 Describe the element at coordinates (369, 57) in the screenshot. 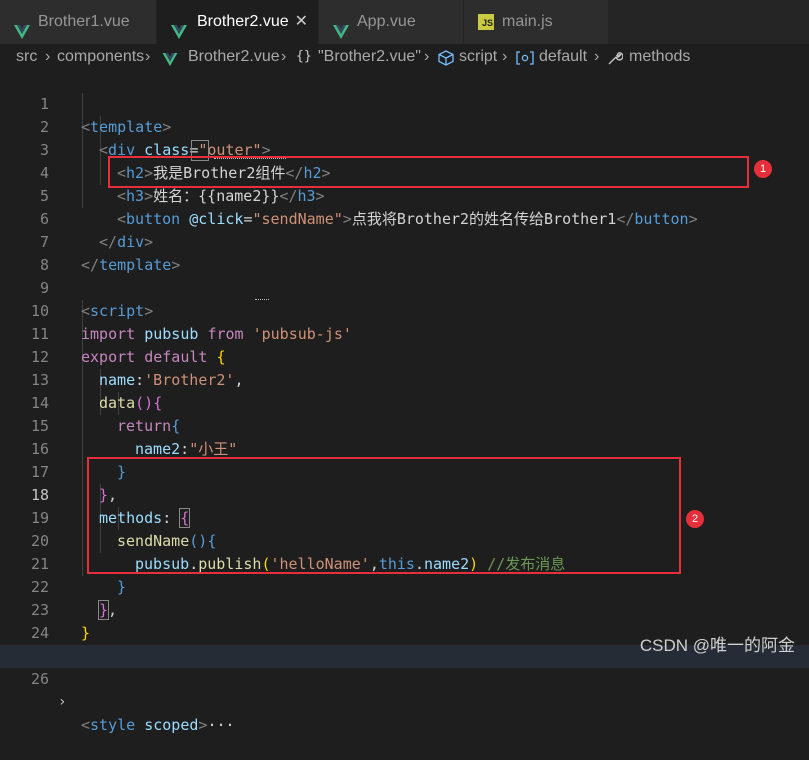

I see `breadcrumb-item-module: "Brother2.vue"` at that location.